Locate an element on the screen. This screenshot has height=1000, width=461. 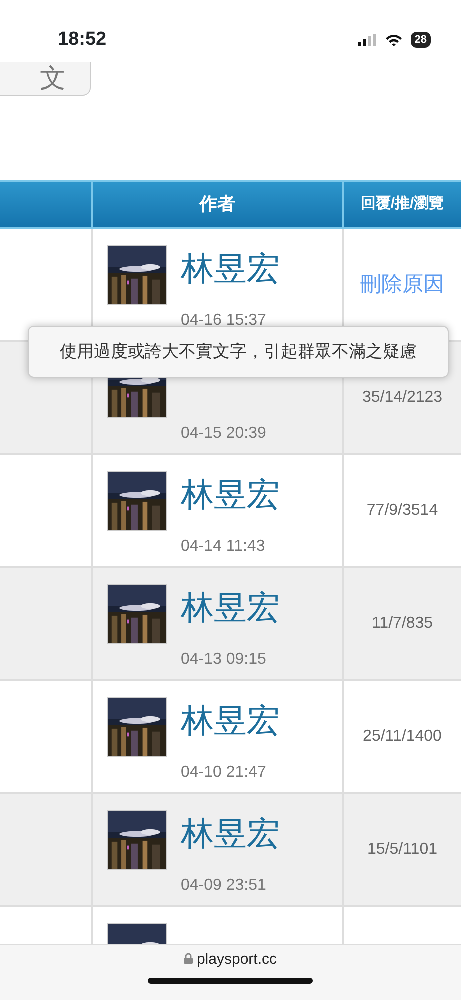
post-date: 04-15 20:39 is located at coordinates (224, 434).